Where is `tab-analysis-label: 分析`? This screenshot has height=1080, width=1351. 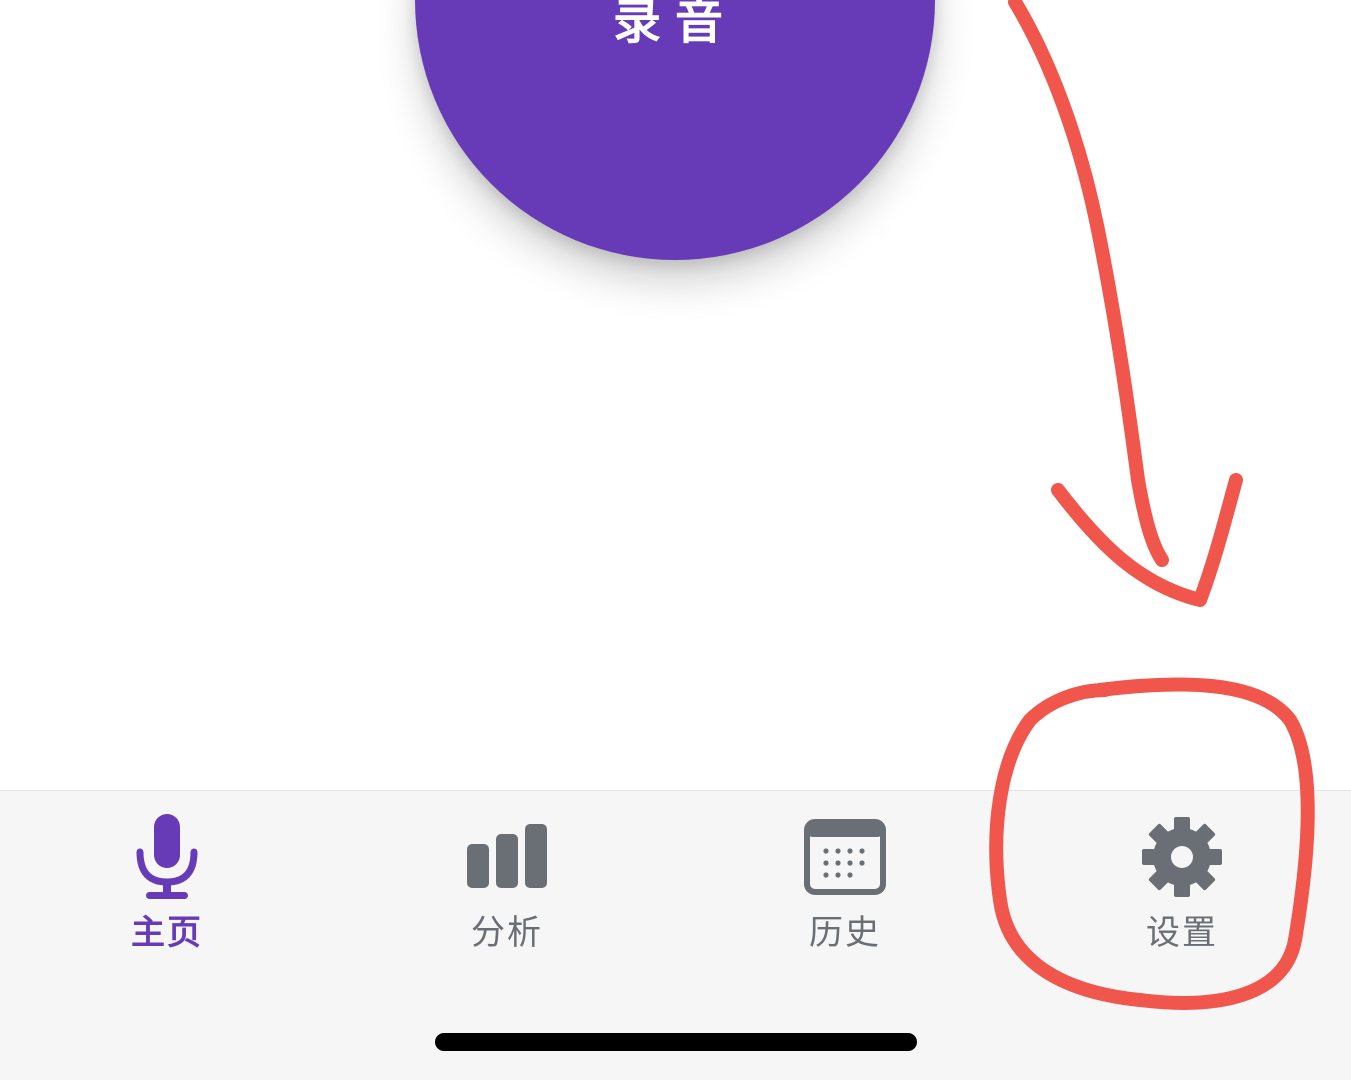 tab-analysis-label: 分析 is located at coordinates (507, 933).